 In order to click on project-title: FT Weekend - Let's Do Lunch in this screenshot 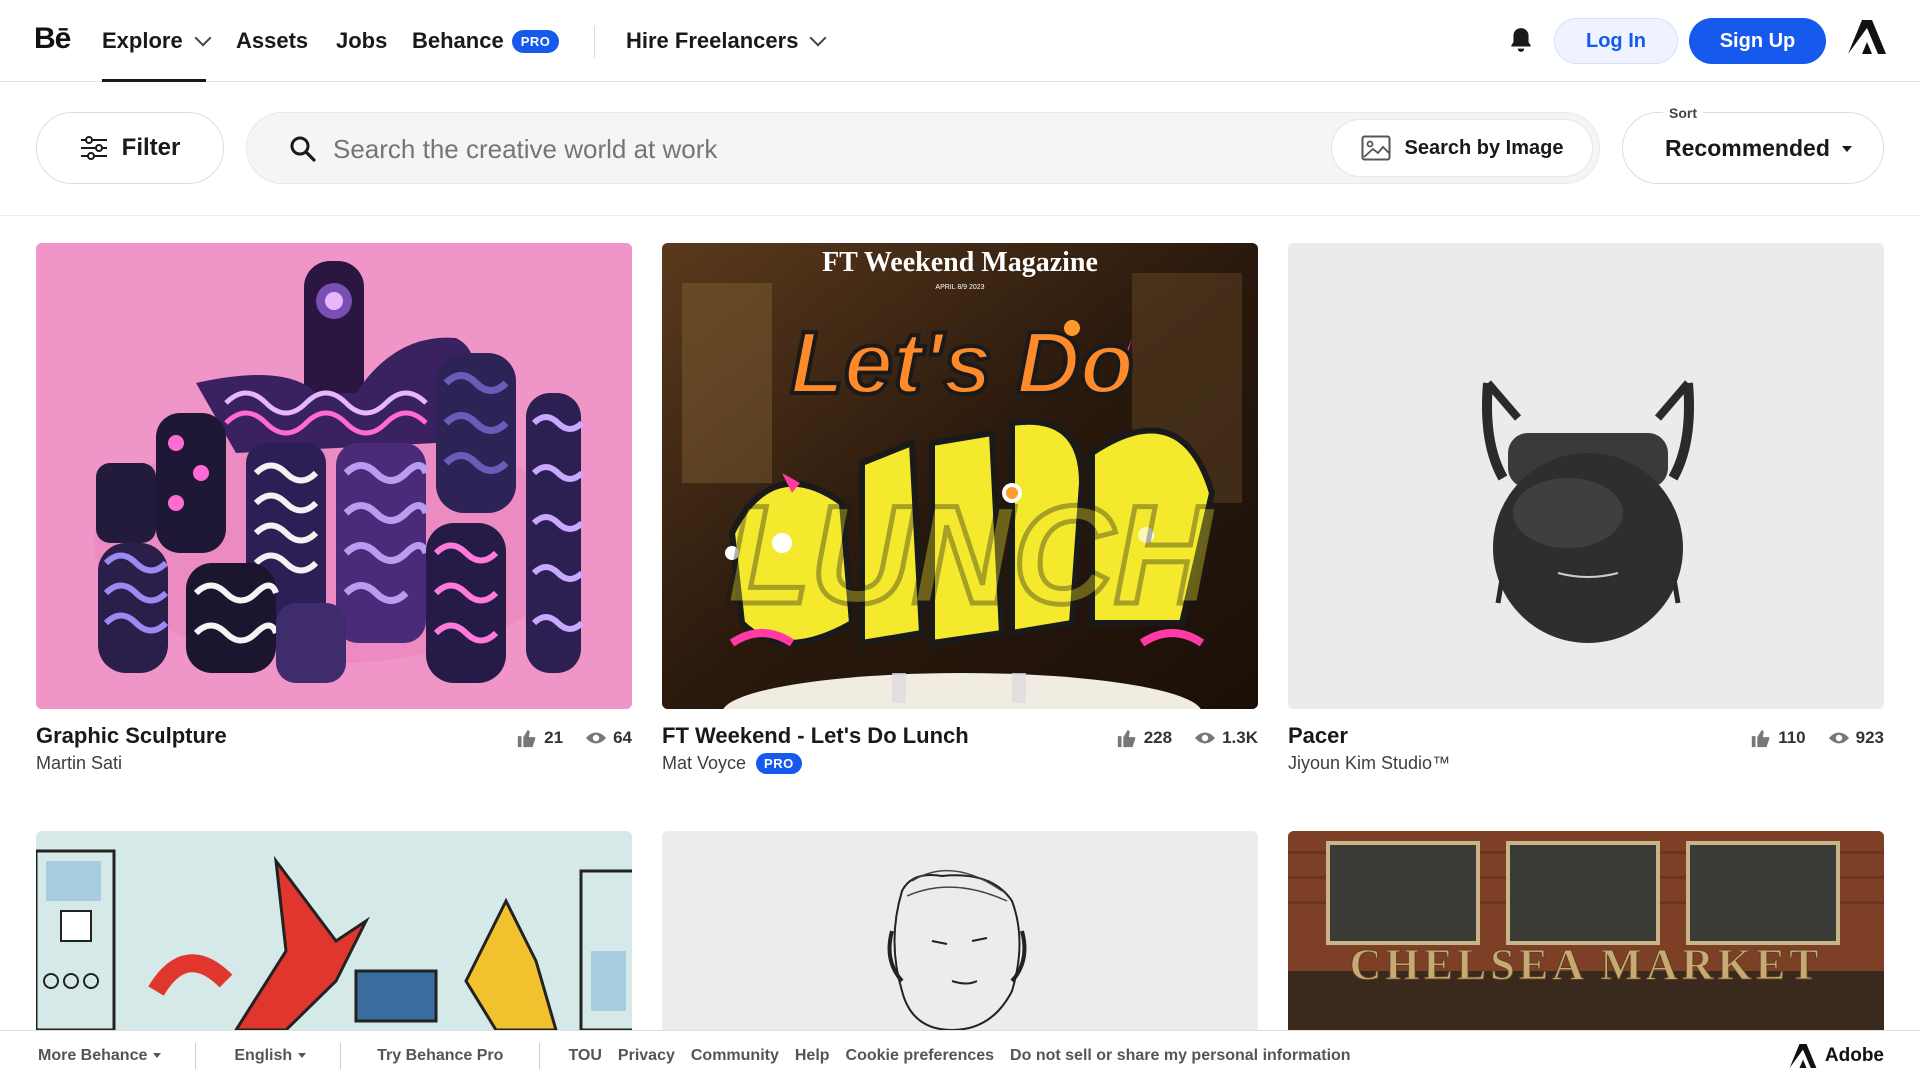, I will do `click(815, 736)`.